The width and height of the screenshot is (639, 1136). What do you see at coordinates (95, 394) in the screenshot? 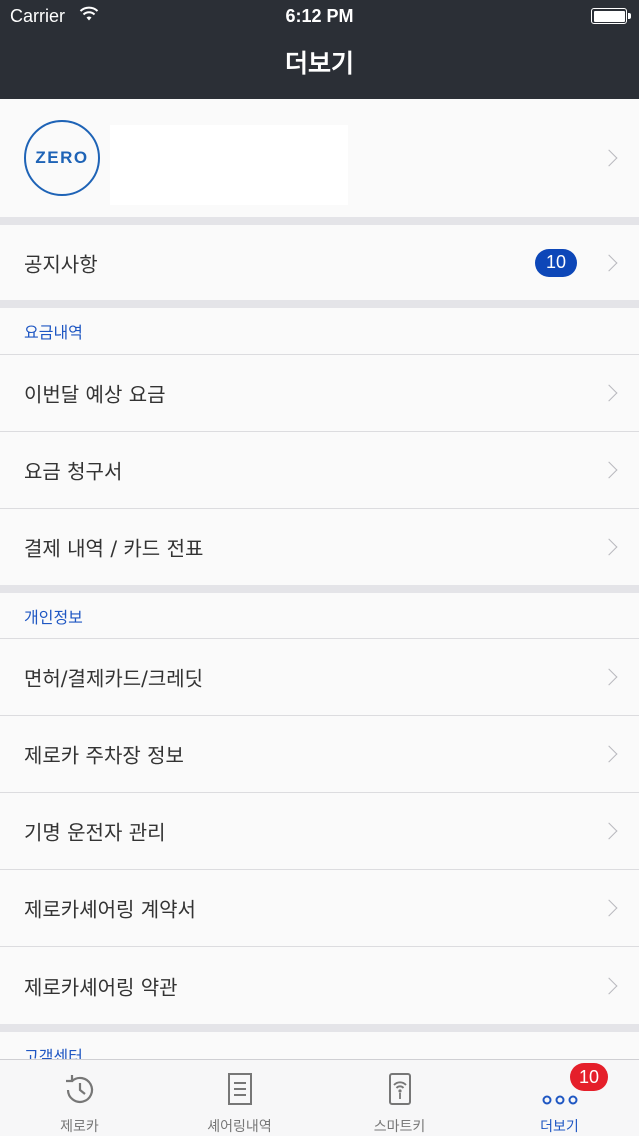
I see `menu-item-label: 이번달 예상 요금` at bounding box center [95, 394].